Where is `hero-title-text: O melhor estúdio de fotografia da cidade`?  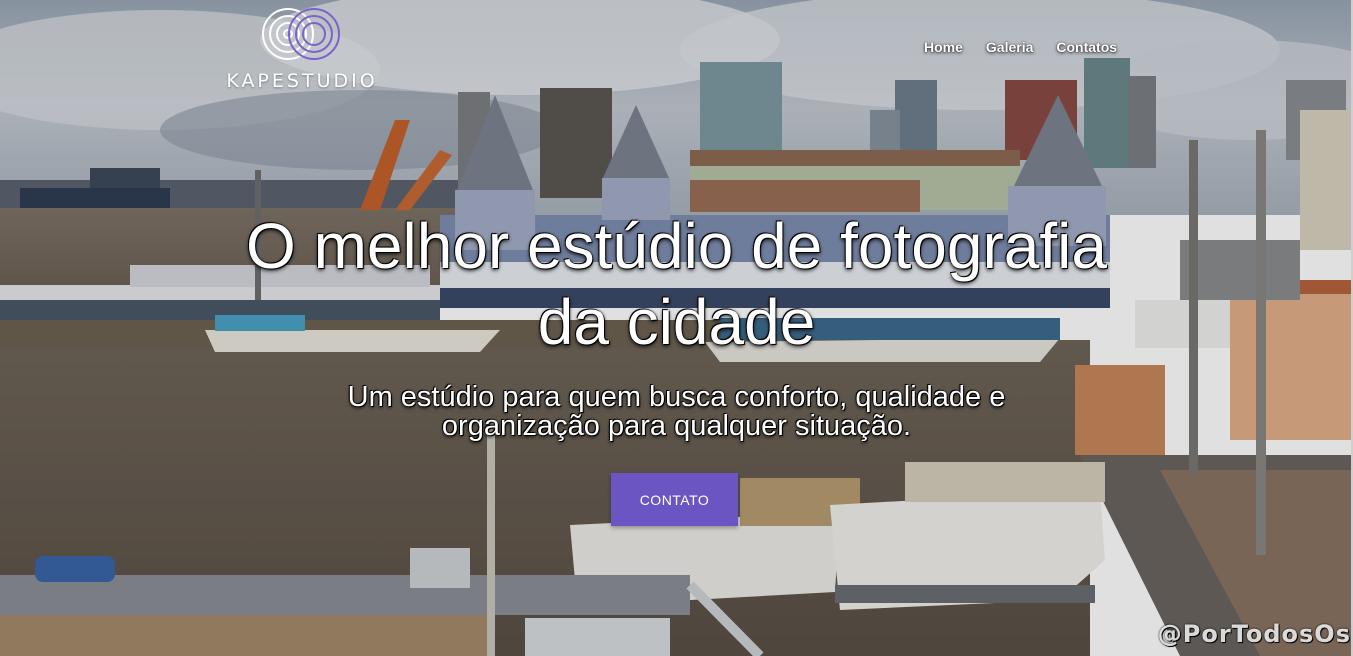 hero-title-text: O melhor estúdio de fotografia da cidade is located at coordinates (676, 284).